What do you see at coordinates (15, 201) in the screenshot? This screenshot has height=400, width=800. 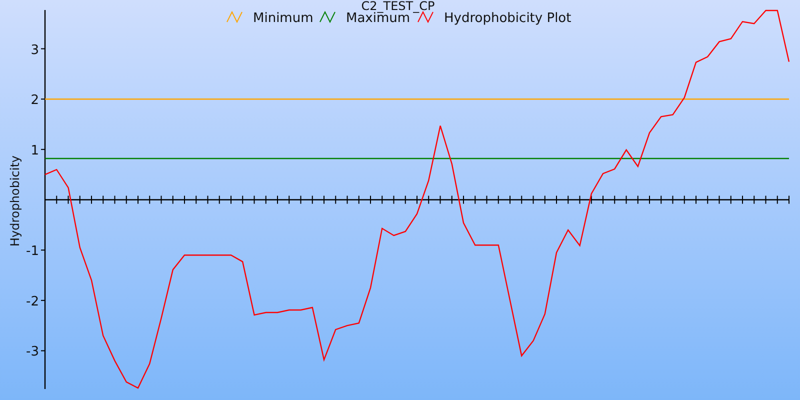 I see `y-axis-label: Hydrophobicity` at bounding box center [15, 201].